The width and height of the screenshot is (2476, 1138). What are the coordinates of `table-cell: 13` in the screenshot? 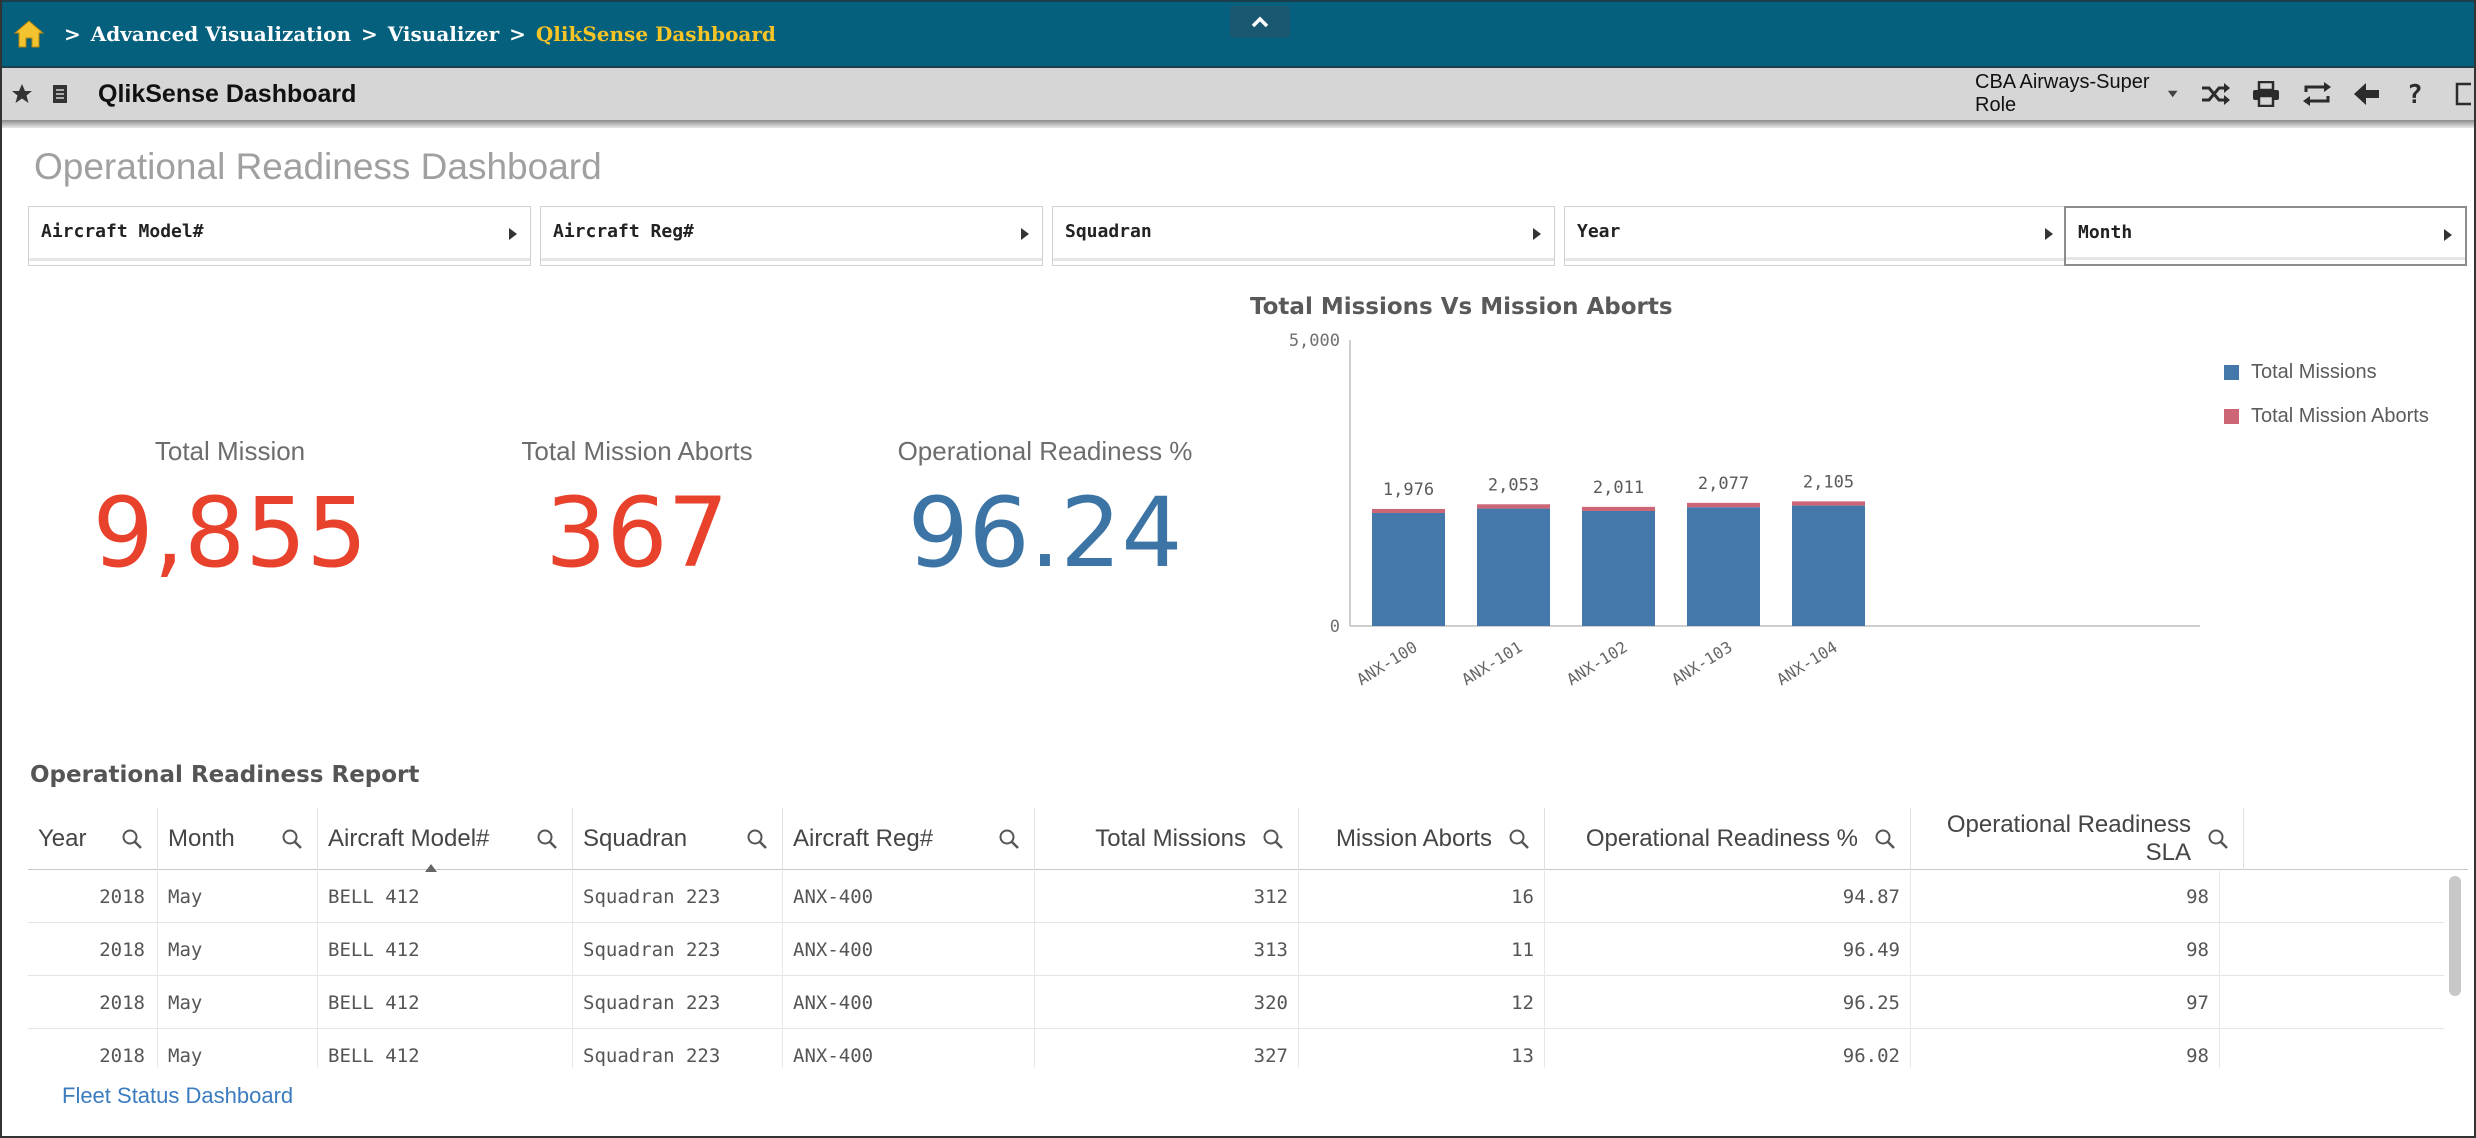 It's located at (1422, 1048).